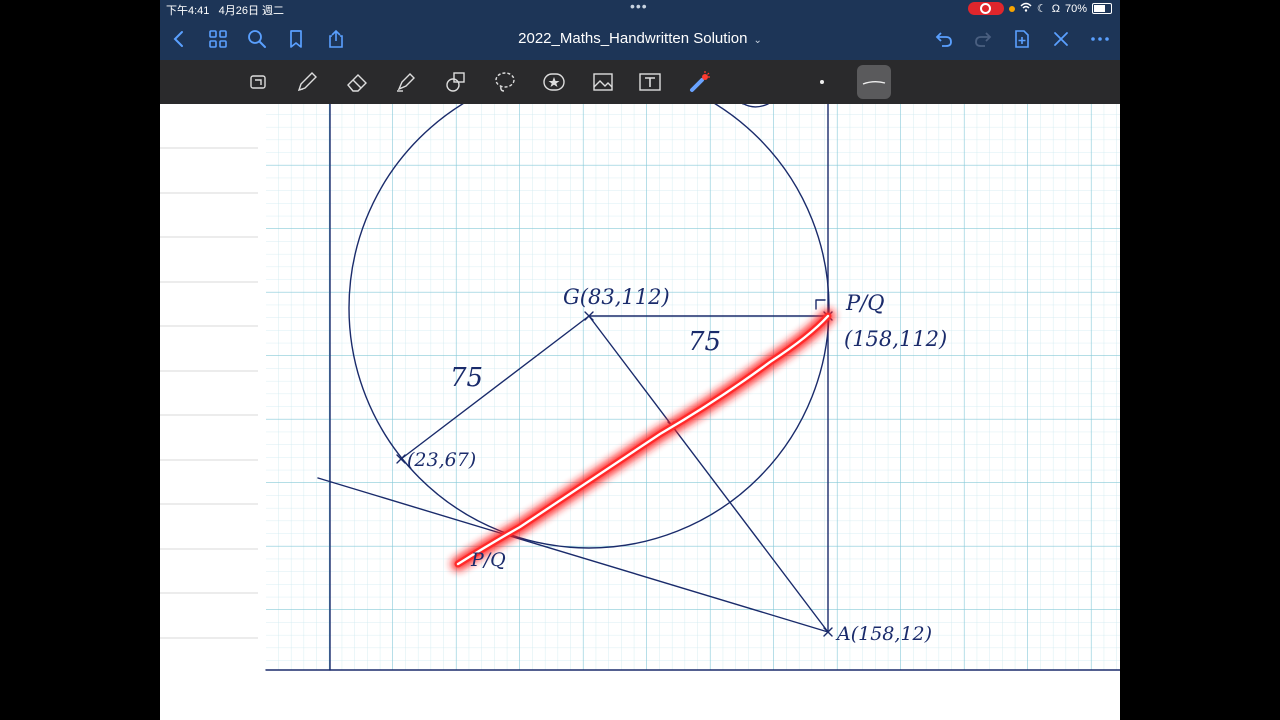  I want to click on more-icon, so click(1100, 39).